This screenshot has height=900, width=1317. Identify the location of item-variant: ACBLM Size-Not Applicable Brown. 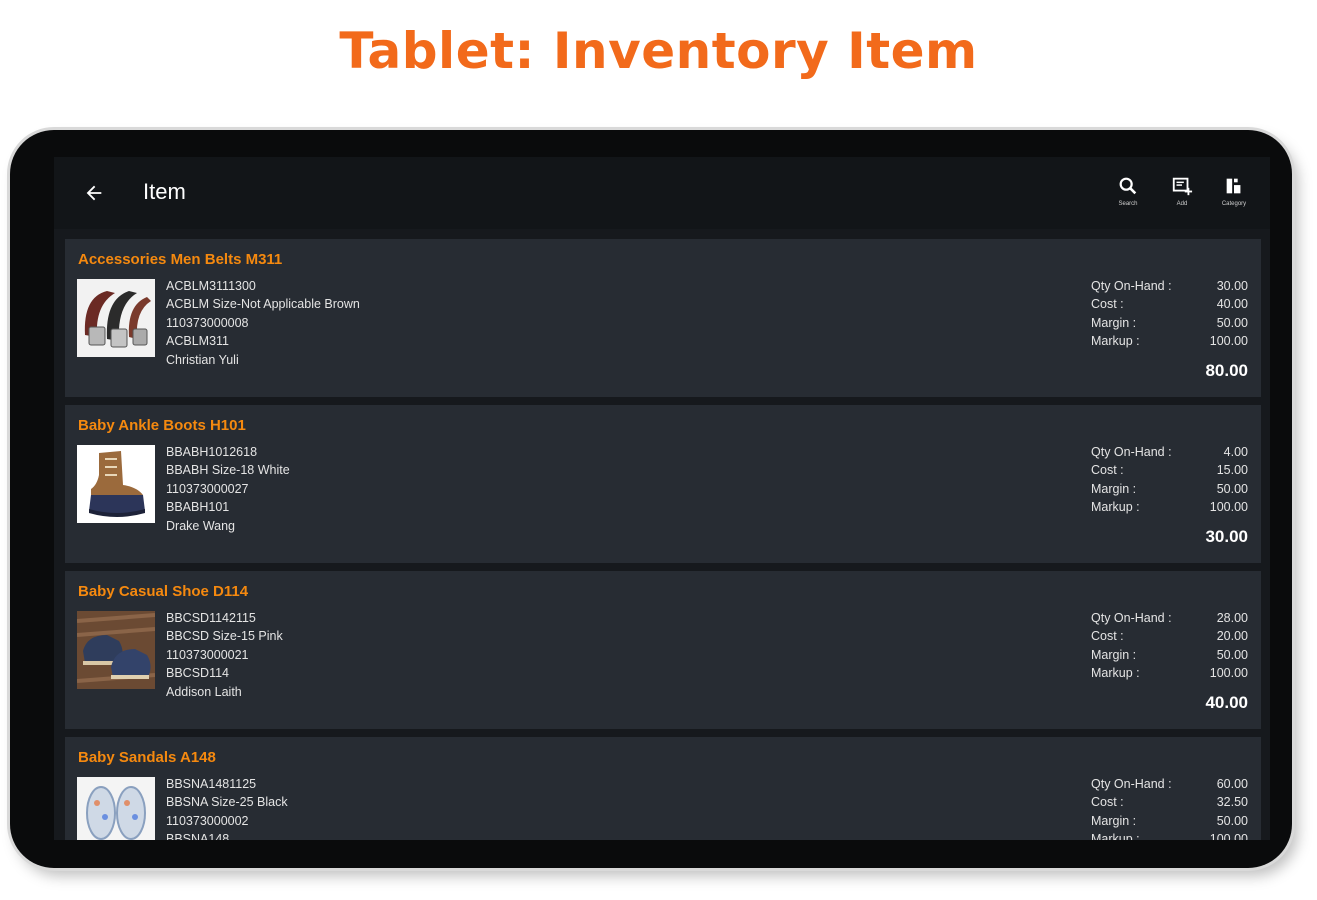
(263, 304).